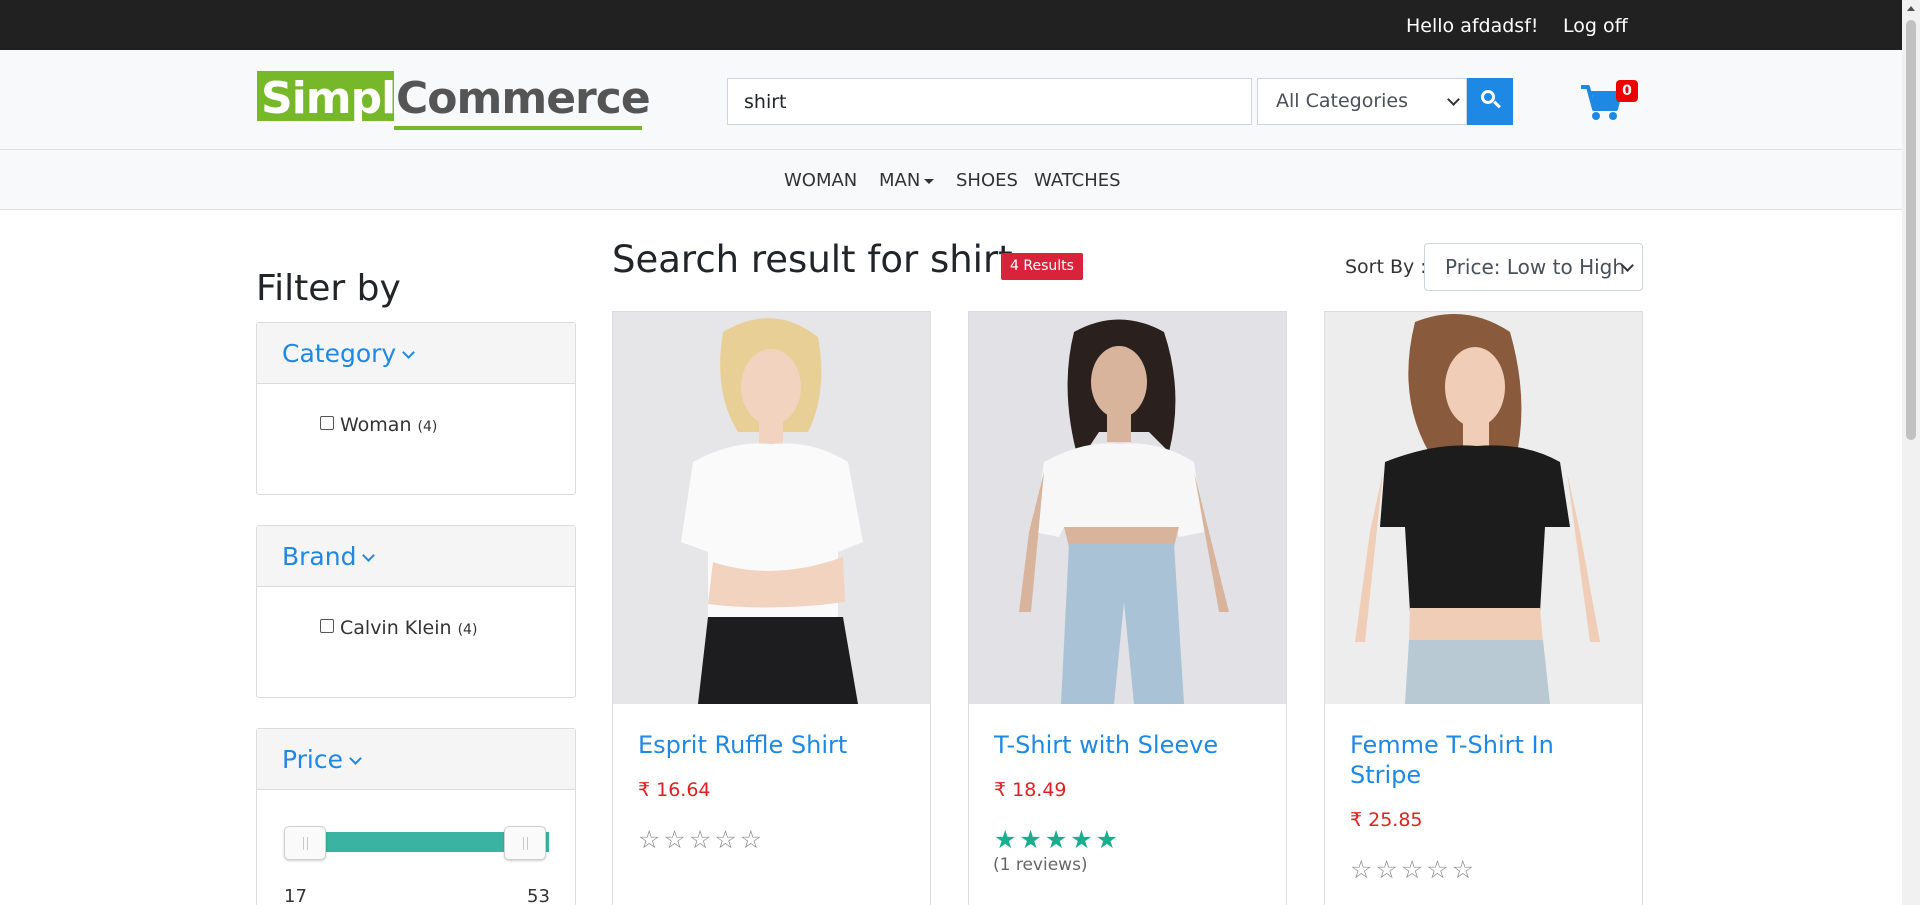  I want to click on review-count: (1 reviews), so click(1040, 865).